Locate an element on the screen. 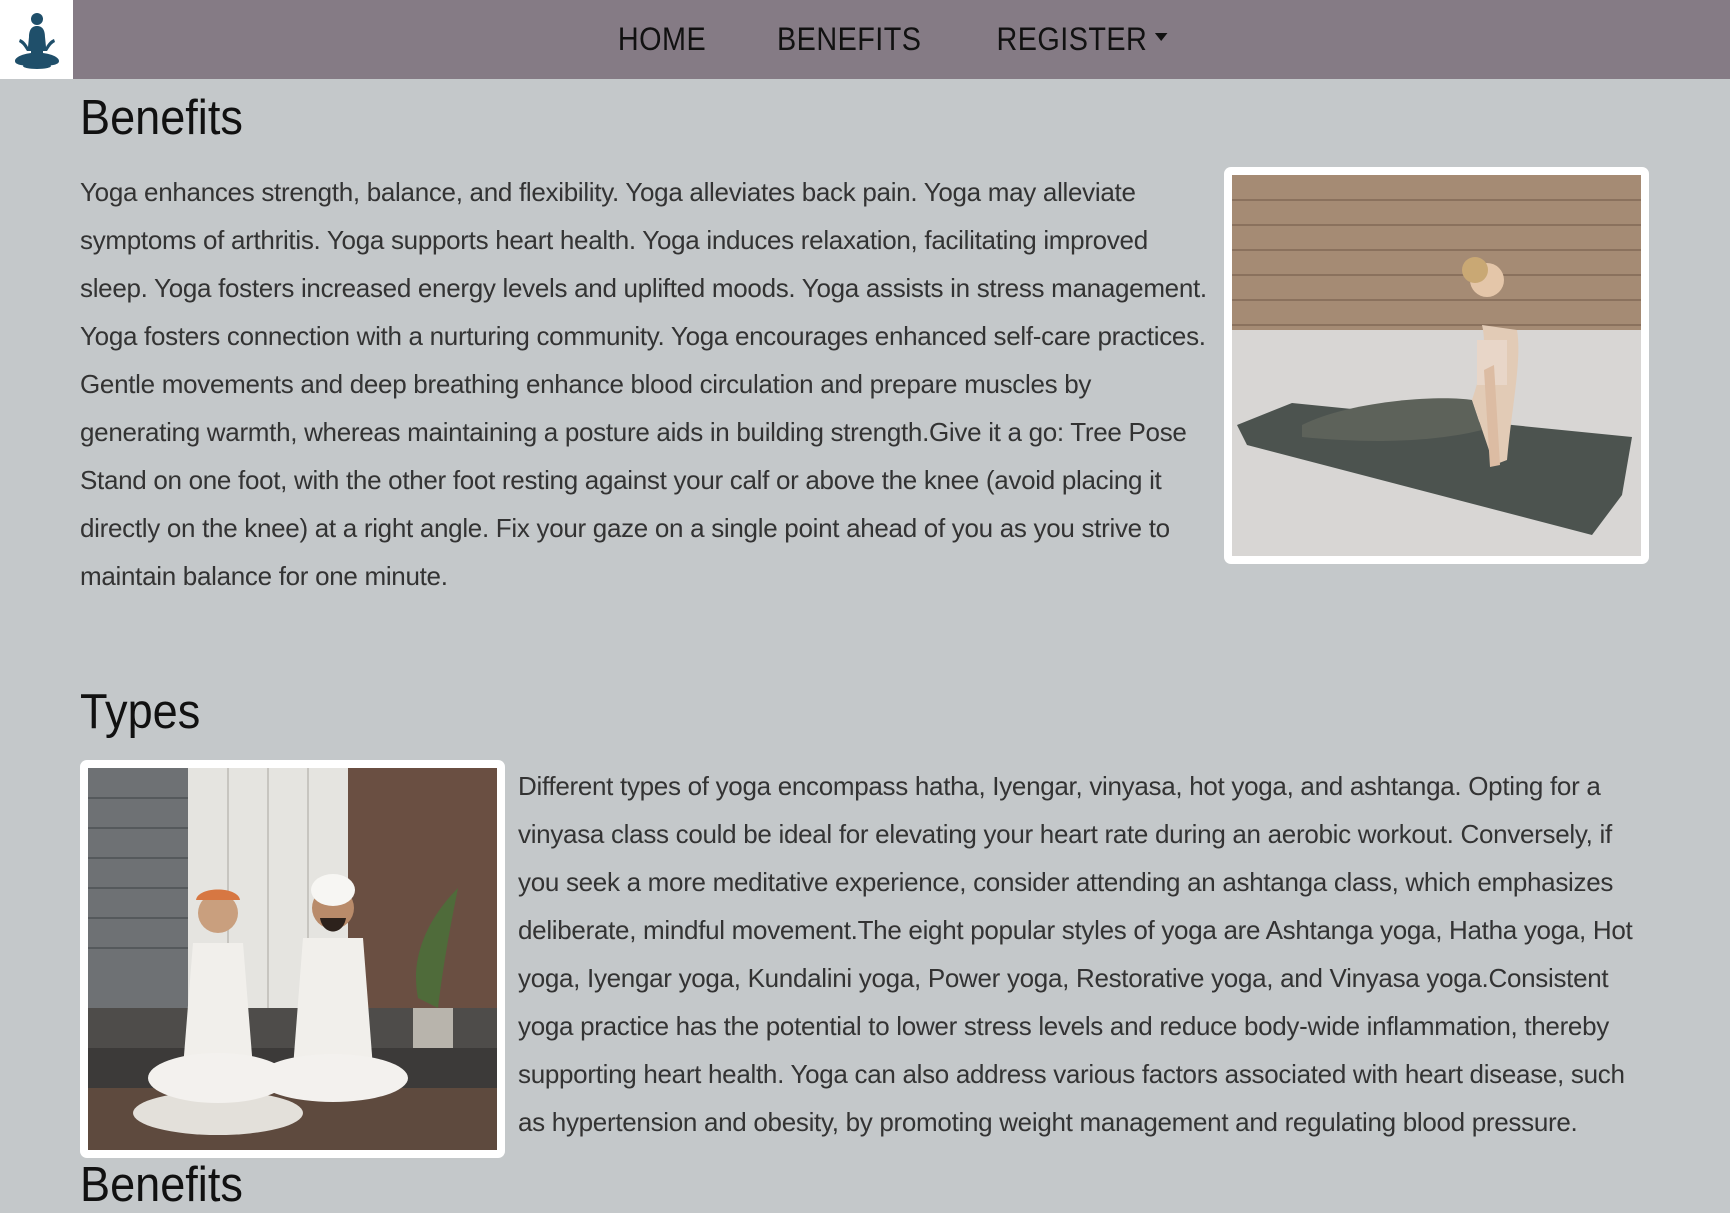 This screenshot has height=1213, width=1730. nav-benefits: BENEFITS is located at coordinates (849, 39).